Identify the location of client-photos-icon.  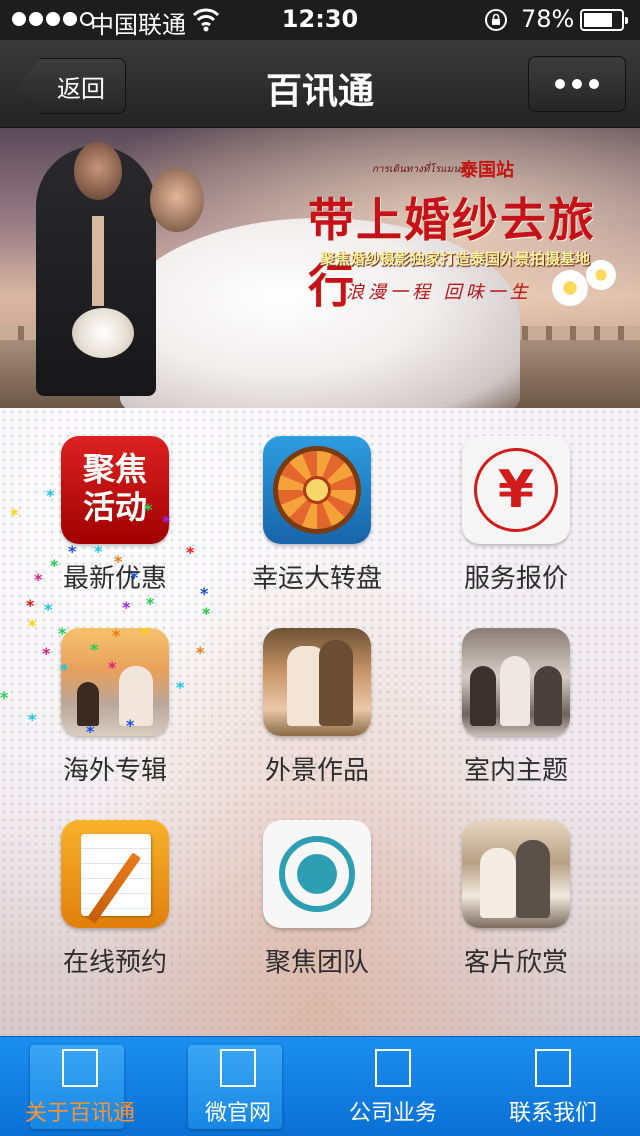
(516, 874).